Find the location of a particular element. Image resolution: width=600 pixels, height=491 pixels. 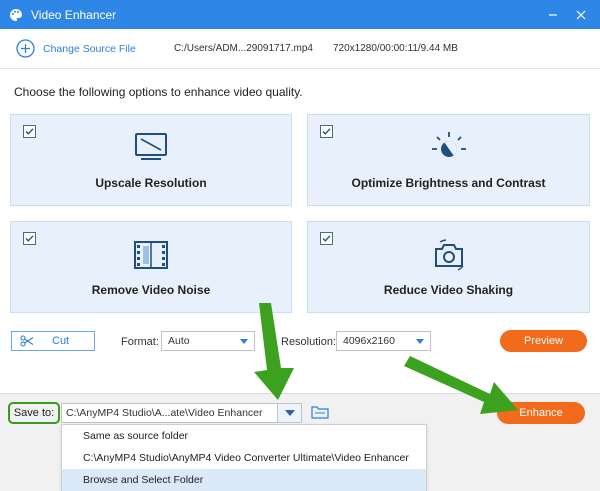

film-icon is located at coordinates (151, 255).